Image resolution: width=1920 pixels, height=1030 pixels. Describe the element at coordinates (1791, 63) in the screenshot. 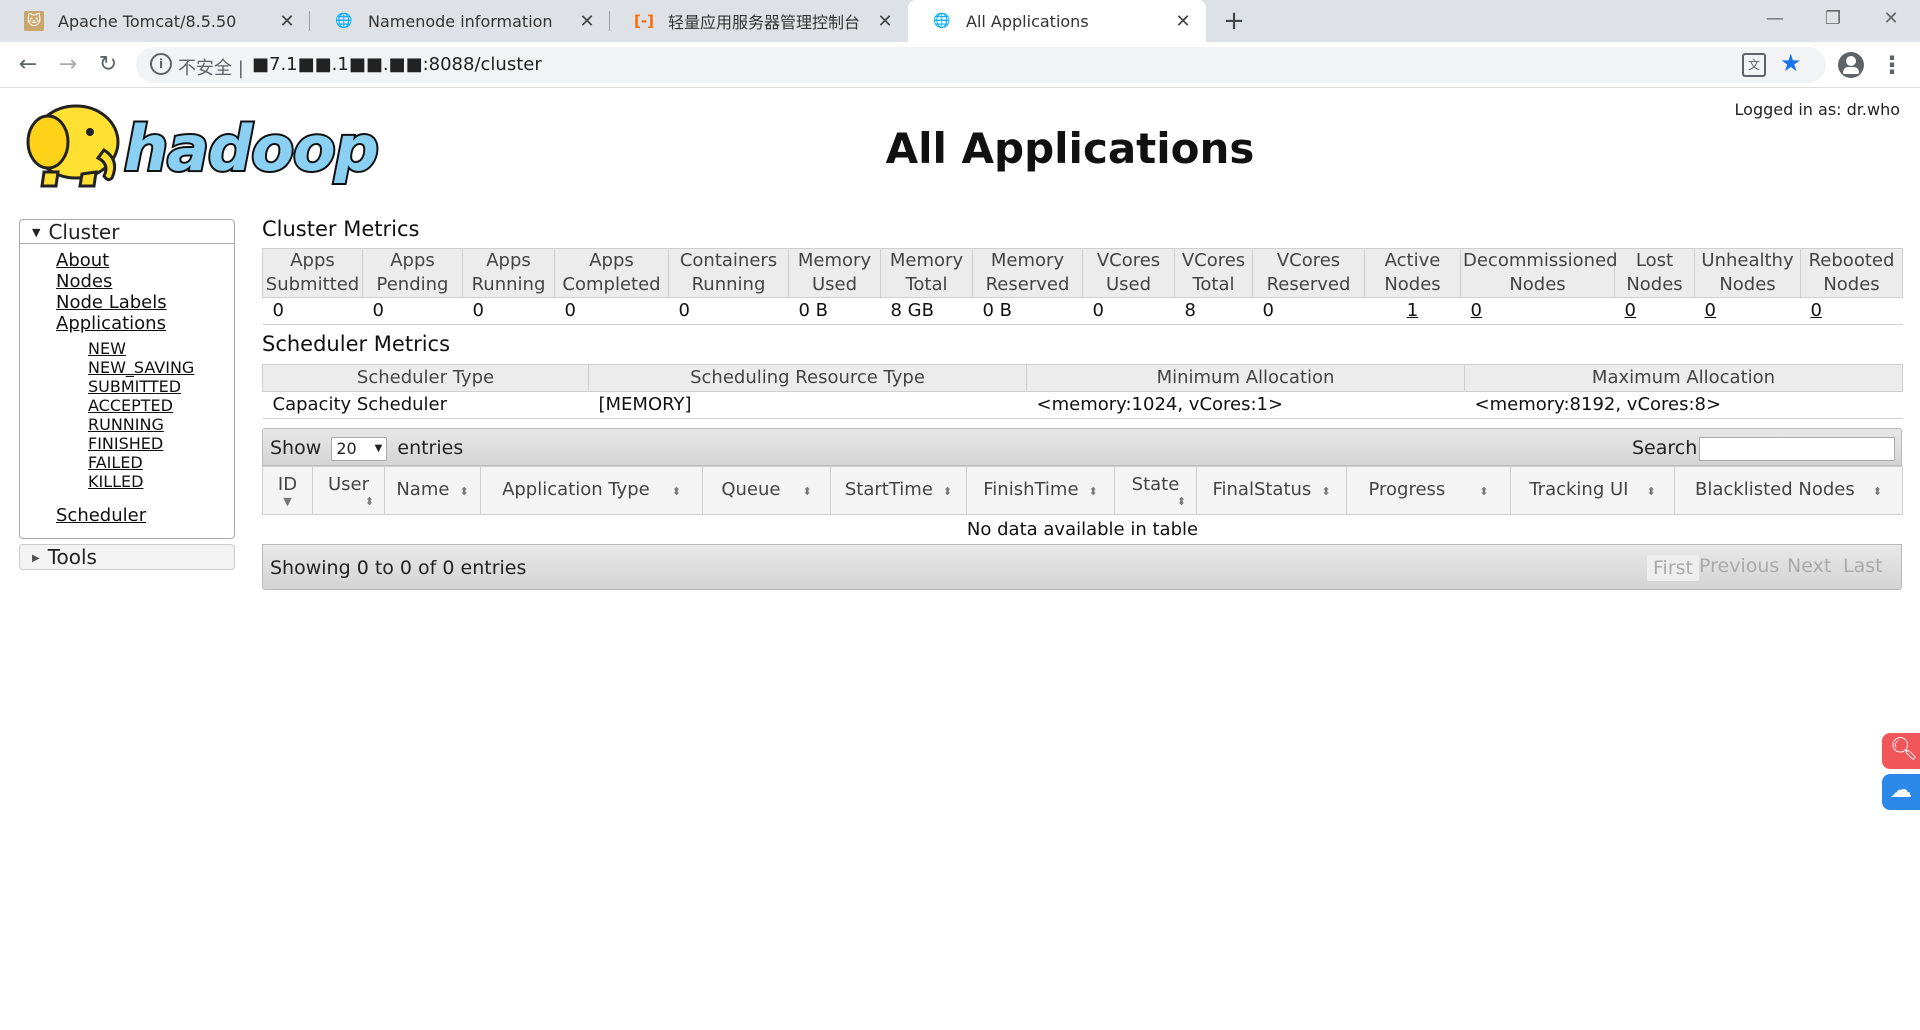

I see `bookmark-star-icon: ★` at that location.